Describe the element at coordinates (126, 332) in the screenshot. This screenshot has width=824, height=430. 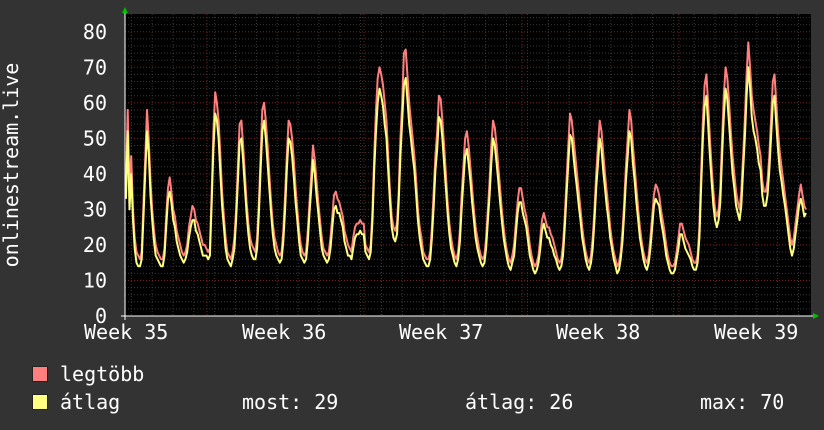
I see `x-tick-label: Week 35` at that location.